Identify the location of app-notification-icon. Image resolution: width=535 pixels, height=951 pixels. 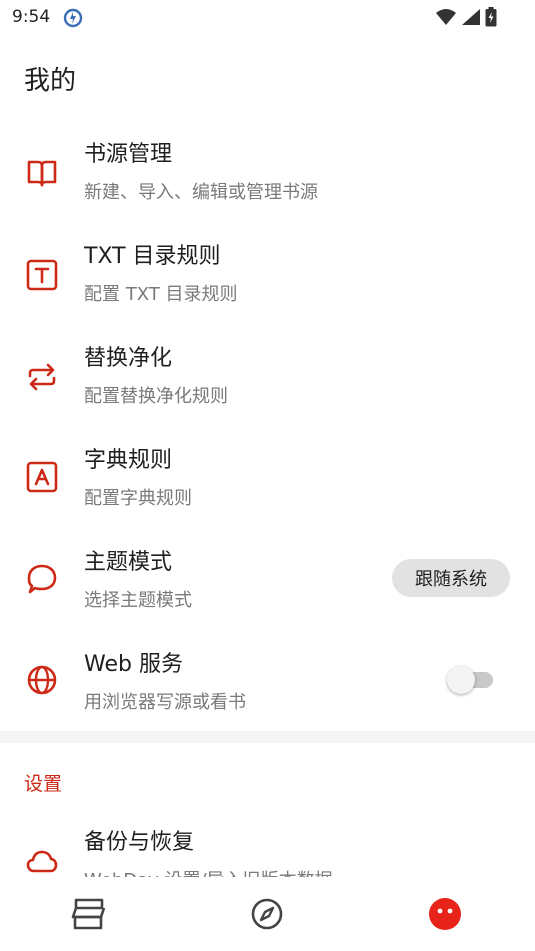
(73, 18).